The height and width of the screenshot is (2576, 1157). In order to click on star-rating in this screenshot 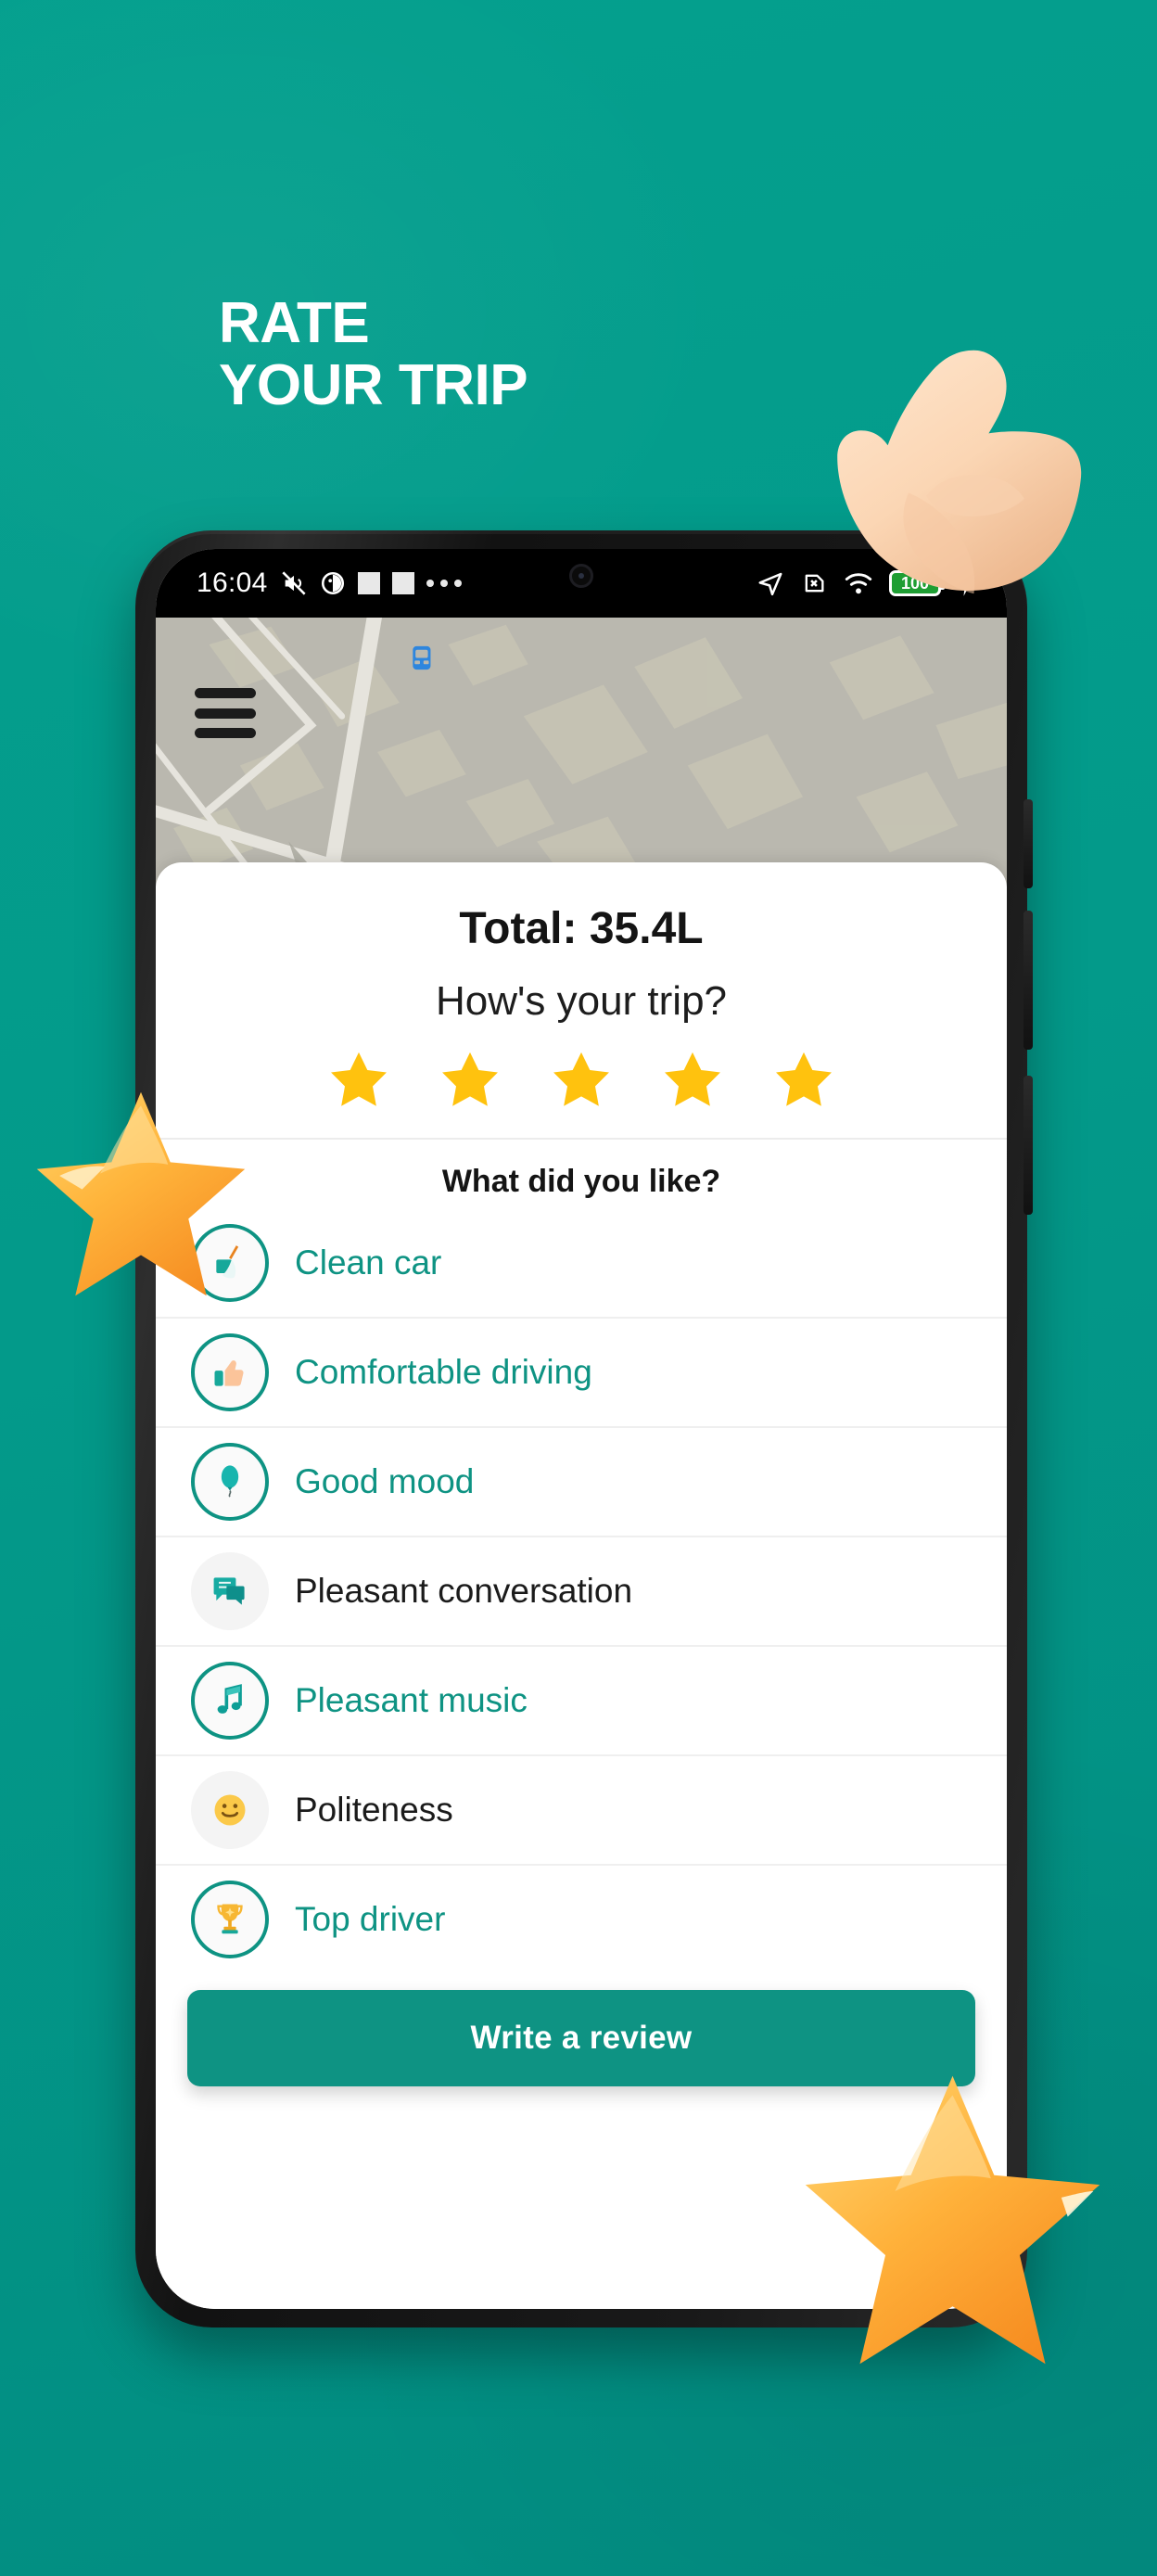, I will do `click(581, 1082)`.